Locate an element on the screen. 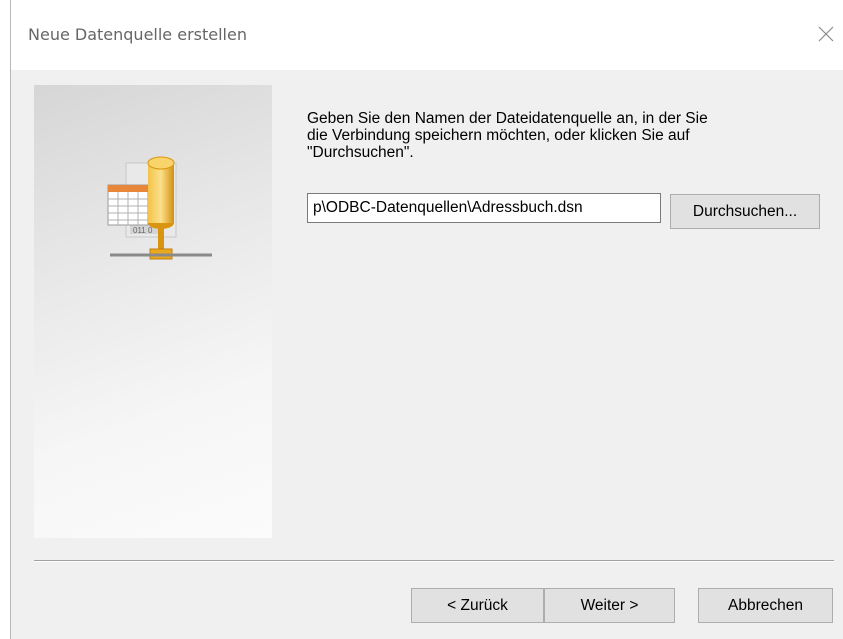  close-button is located at coordinates (825, 35).